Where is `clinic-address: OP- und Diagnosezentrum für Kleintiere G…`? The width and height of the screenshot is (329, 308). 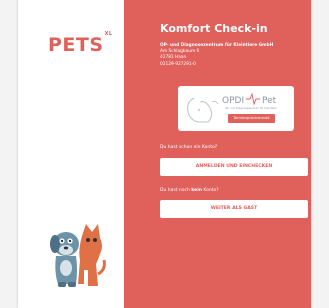
clinic-address: OP- und Diagnosezentrum für Kleintiere G… is located at coordinates (216, 55).